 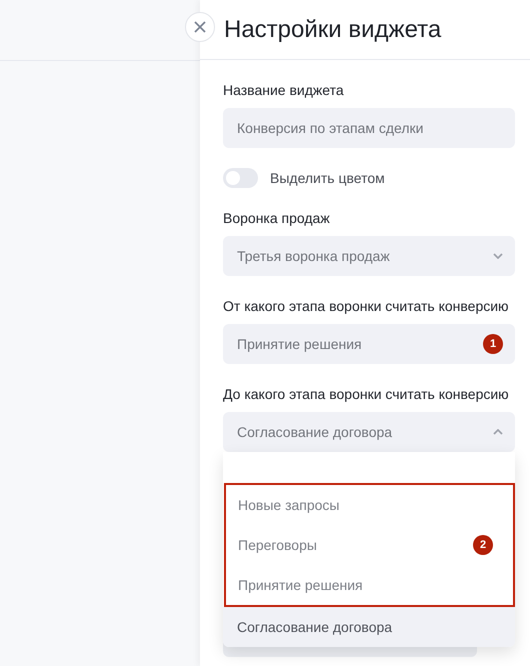 I want to click on field-label: Воронка продаж, so click(x=277, y=218).